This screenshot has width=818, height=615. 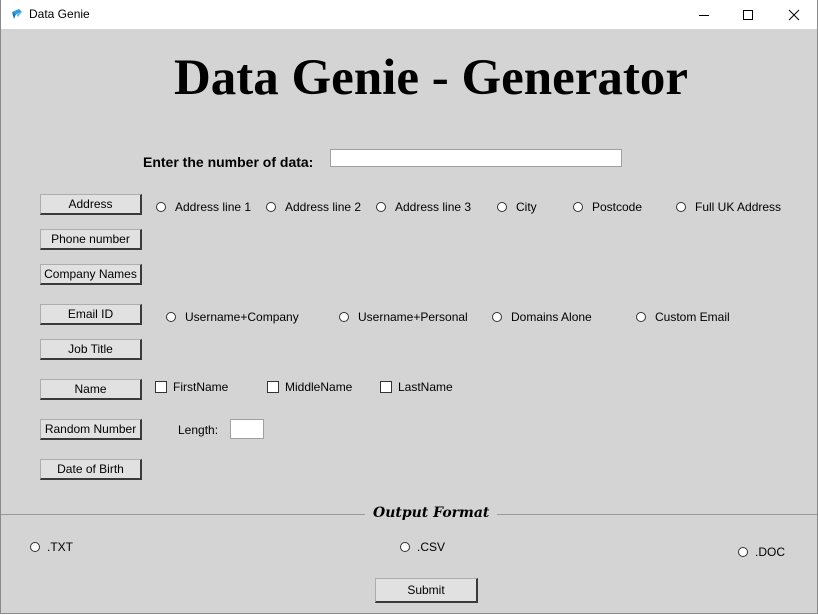 I want to click on option-label: Address line 2, so click(x=323, y=207).